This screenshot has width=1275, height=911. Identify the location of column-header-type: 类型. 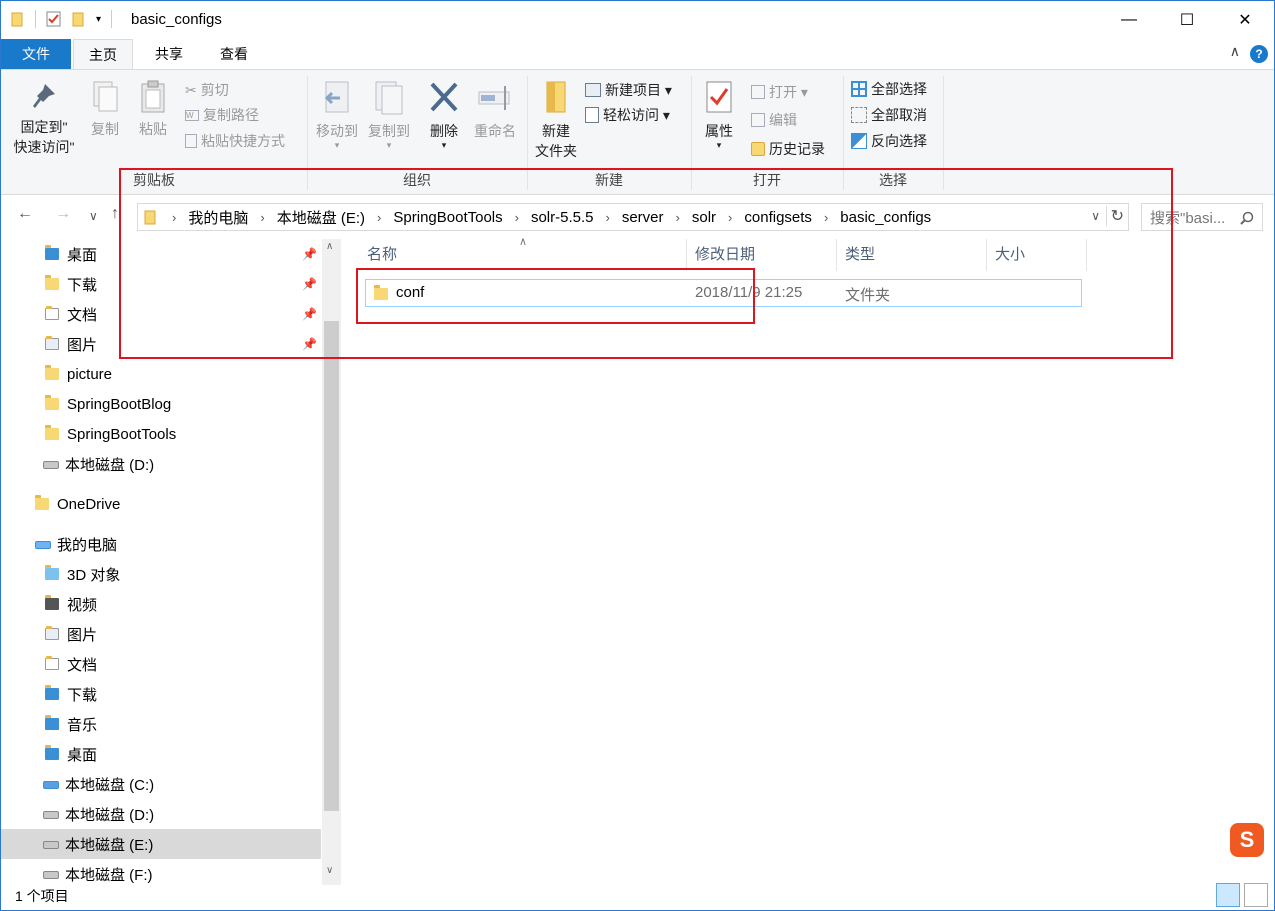
(912, 255).